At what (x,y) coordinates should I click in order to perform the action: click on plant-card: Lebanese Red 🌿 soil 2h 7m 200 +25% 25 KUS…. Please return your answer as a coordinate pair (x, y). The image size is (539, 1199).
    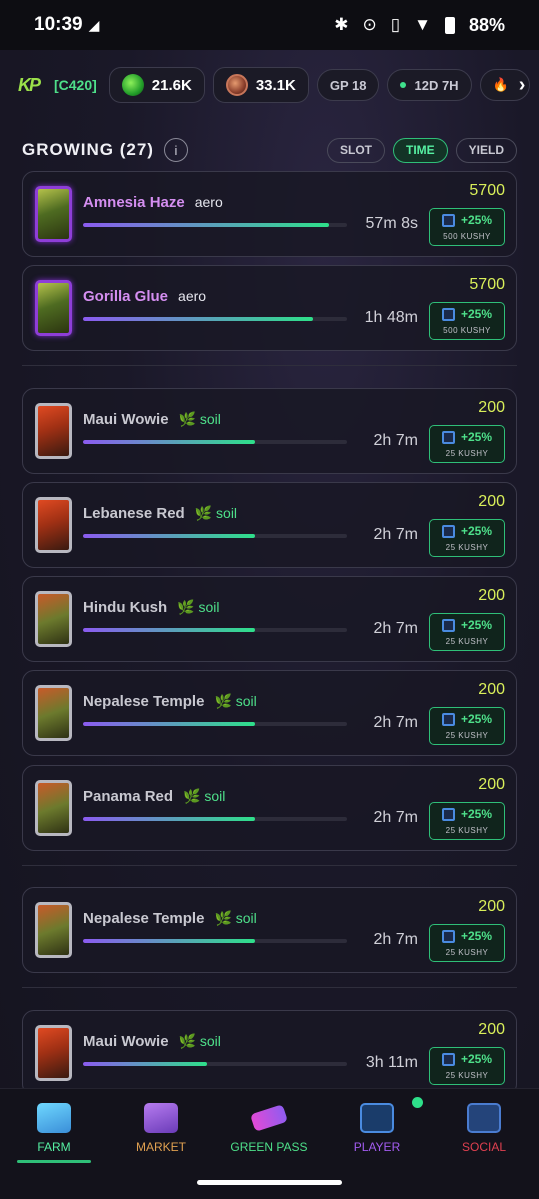
    Looking at the image, I should click on (269, 525).